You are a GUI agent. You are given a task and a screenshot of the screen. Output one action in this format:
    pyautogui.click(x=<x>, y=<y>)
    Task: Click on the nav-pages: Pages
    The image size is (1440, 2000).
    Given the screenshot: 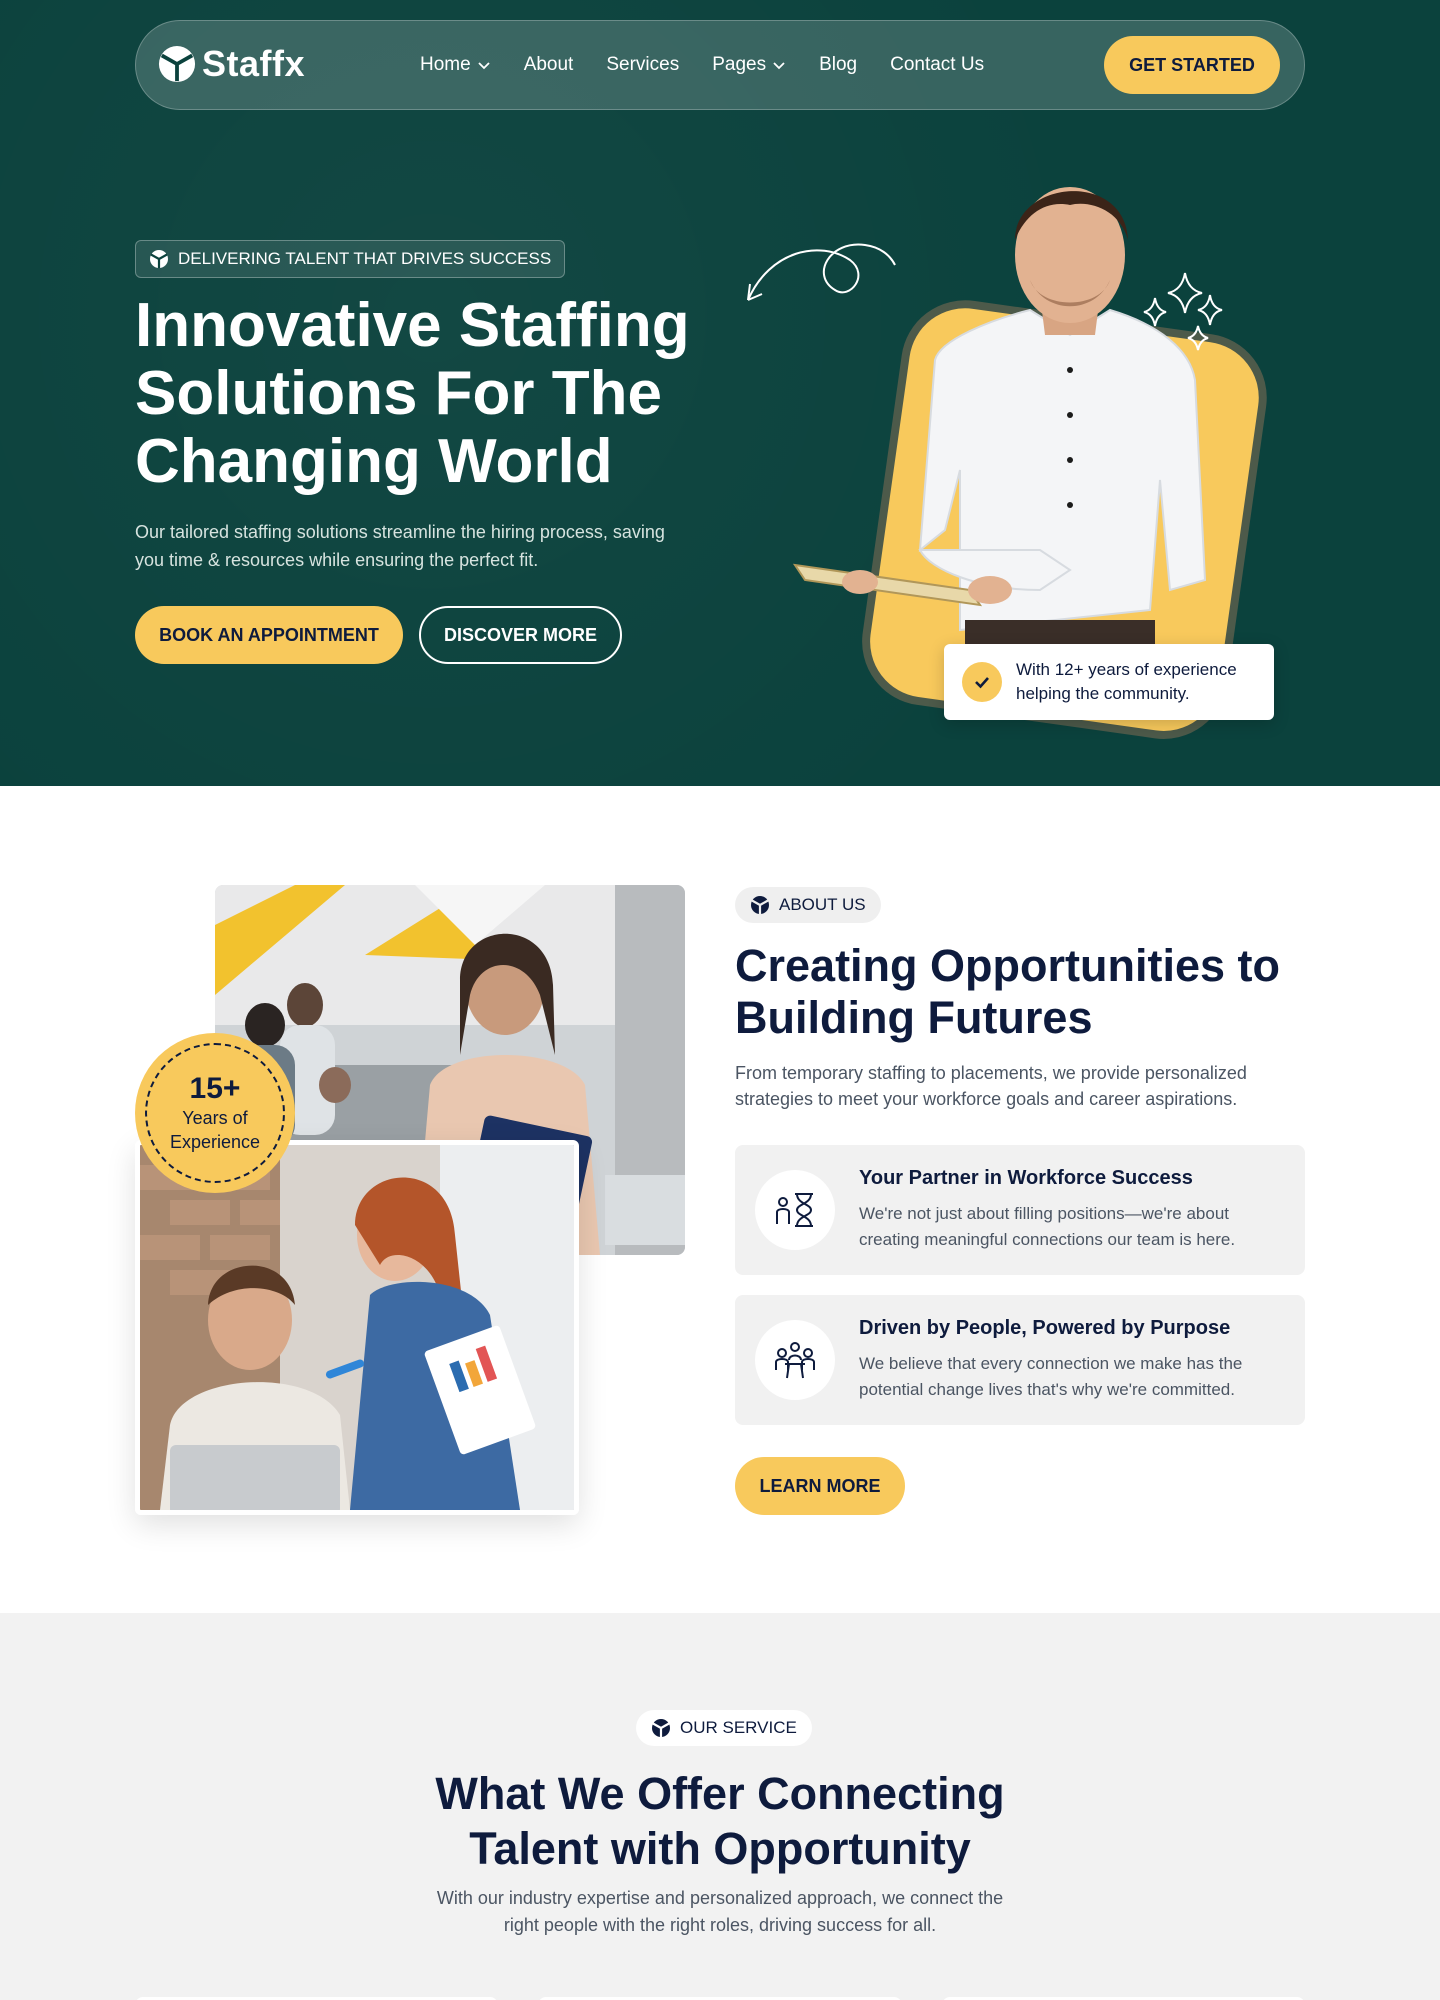 What is the action you would take?
    pyautogui.click(x=749, y=65)
    